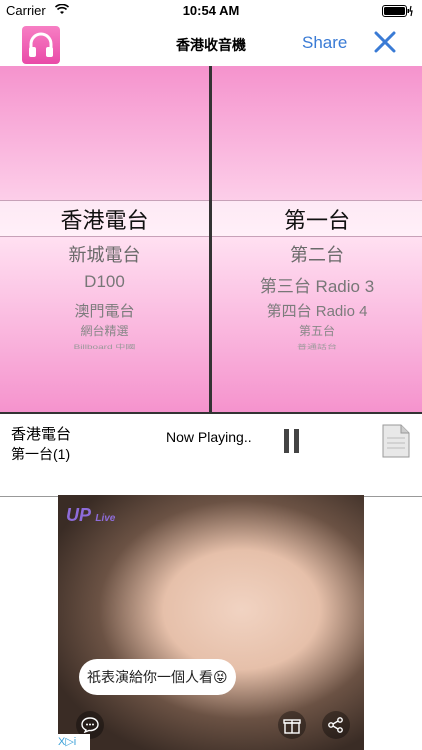 The height and width of the screenshot is (750, 422). I want to click on pause-icon, so click(291, 441).